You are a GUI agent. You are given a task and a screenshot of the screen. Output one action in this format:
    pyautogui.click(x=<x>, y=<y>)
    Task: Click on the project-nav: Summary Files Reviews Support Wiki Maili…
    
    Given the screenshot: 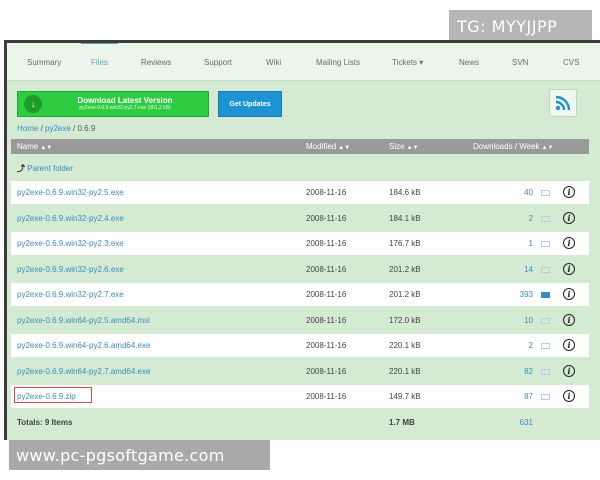 What is the action you would take?
    pyautogui.click(x=303, y=62)
    